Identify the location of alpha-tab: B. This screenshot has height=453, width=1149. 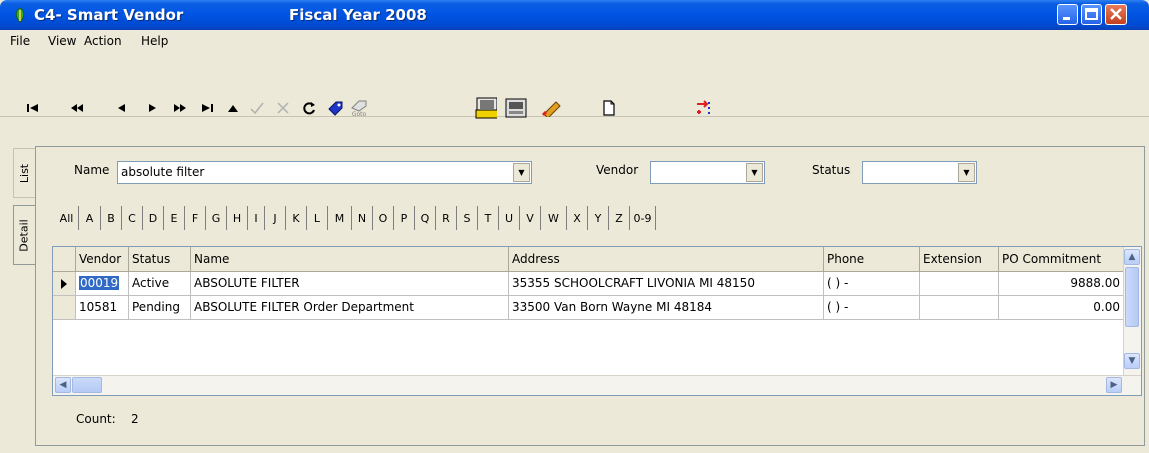
(111, 218).